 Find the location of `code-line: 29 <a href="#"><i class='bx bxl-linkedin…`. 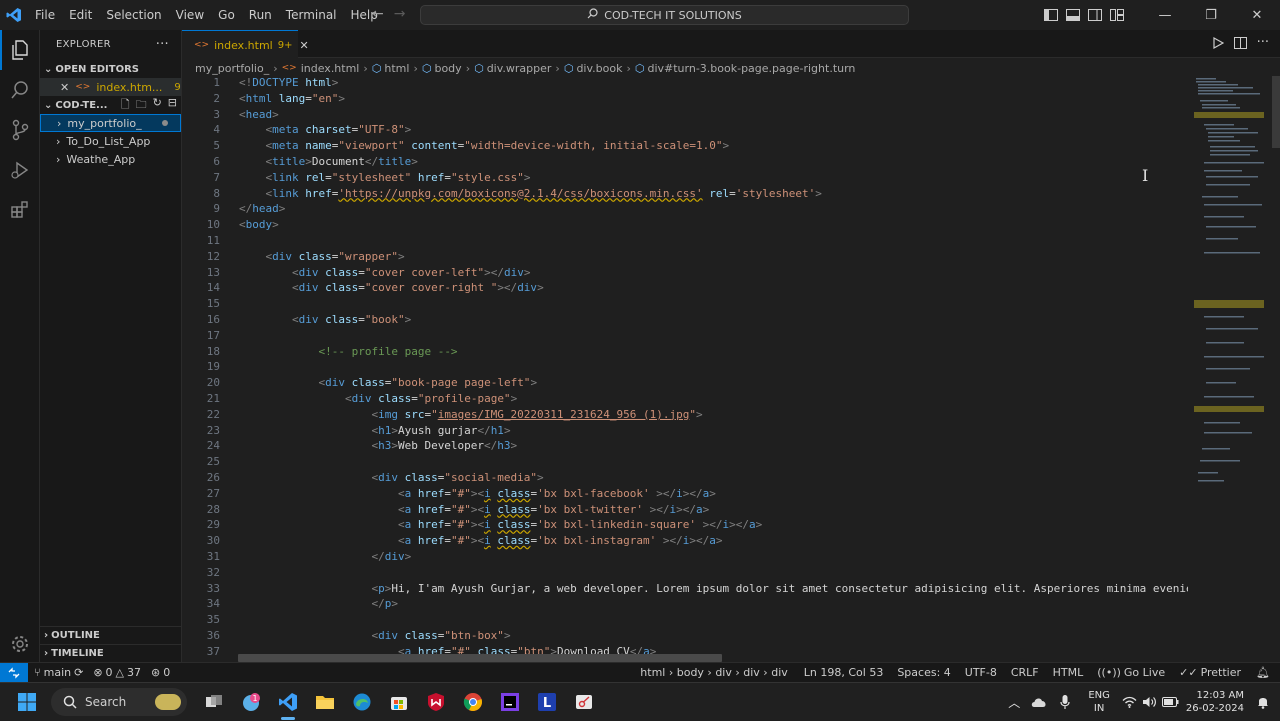

code-line: 29 <a href="#"><i class='bx bxl-linkedin… is located at coordinates (685, 526).